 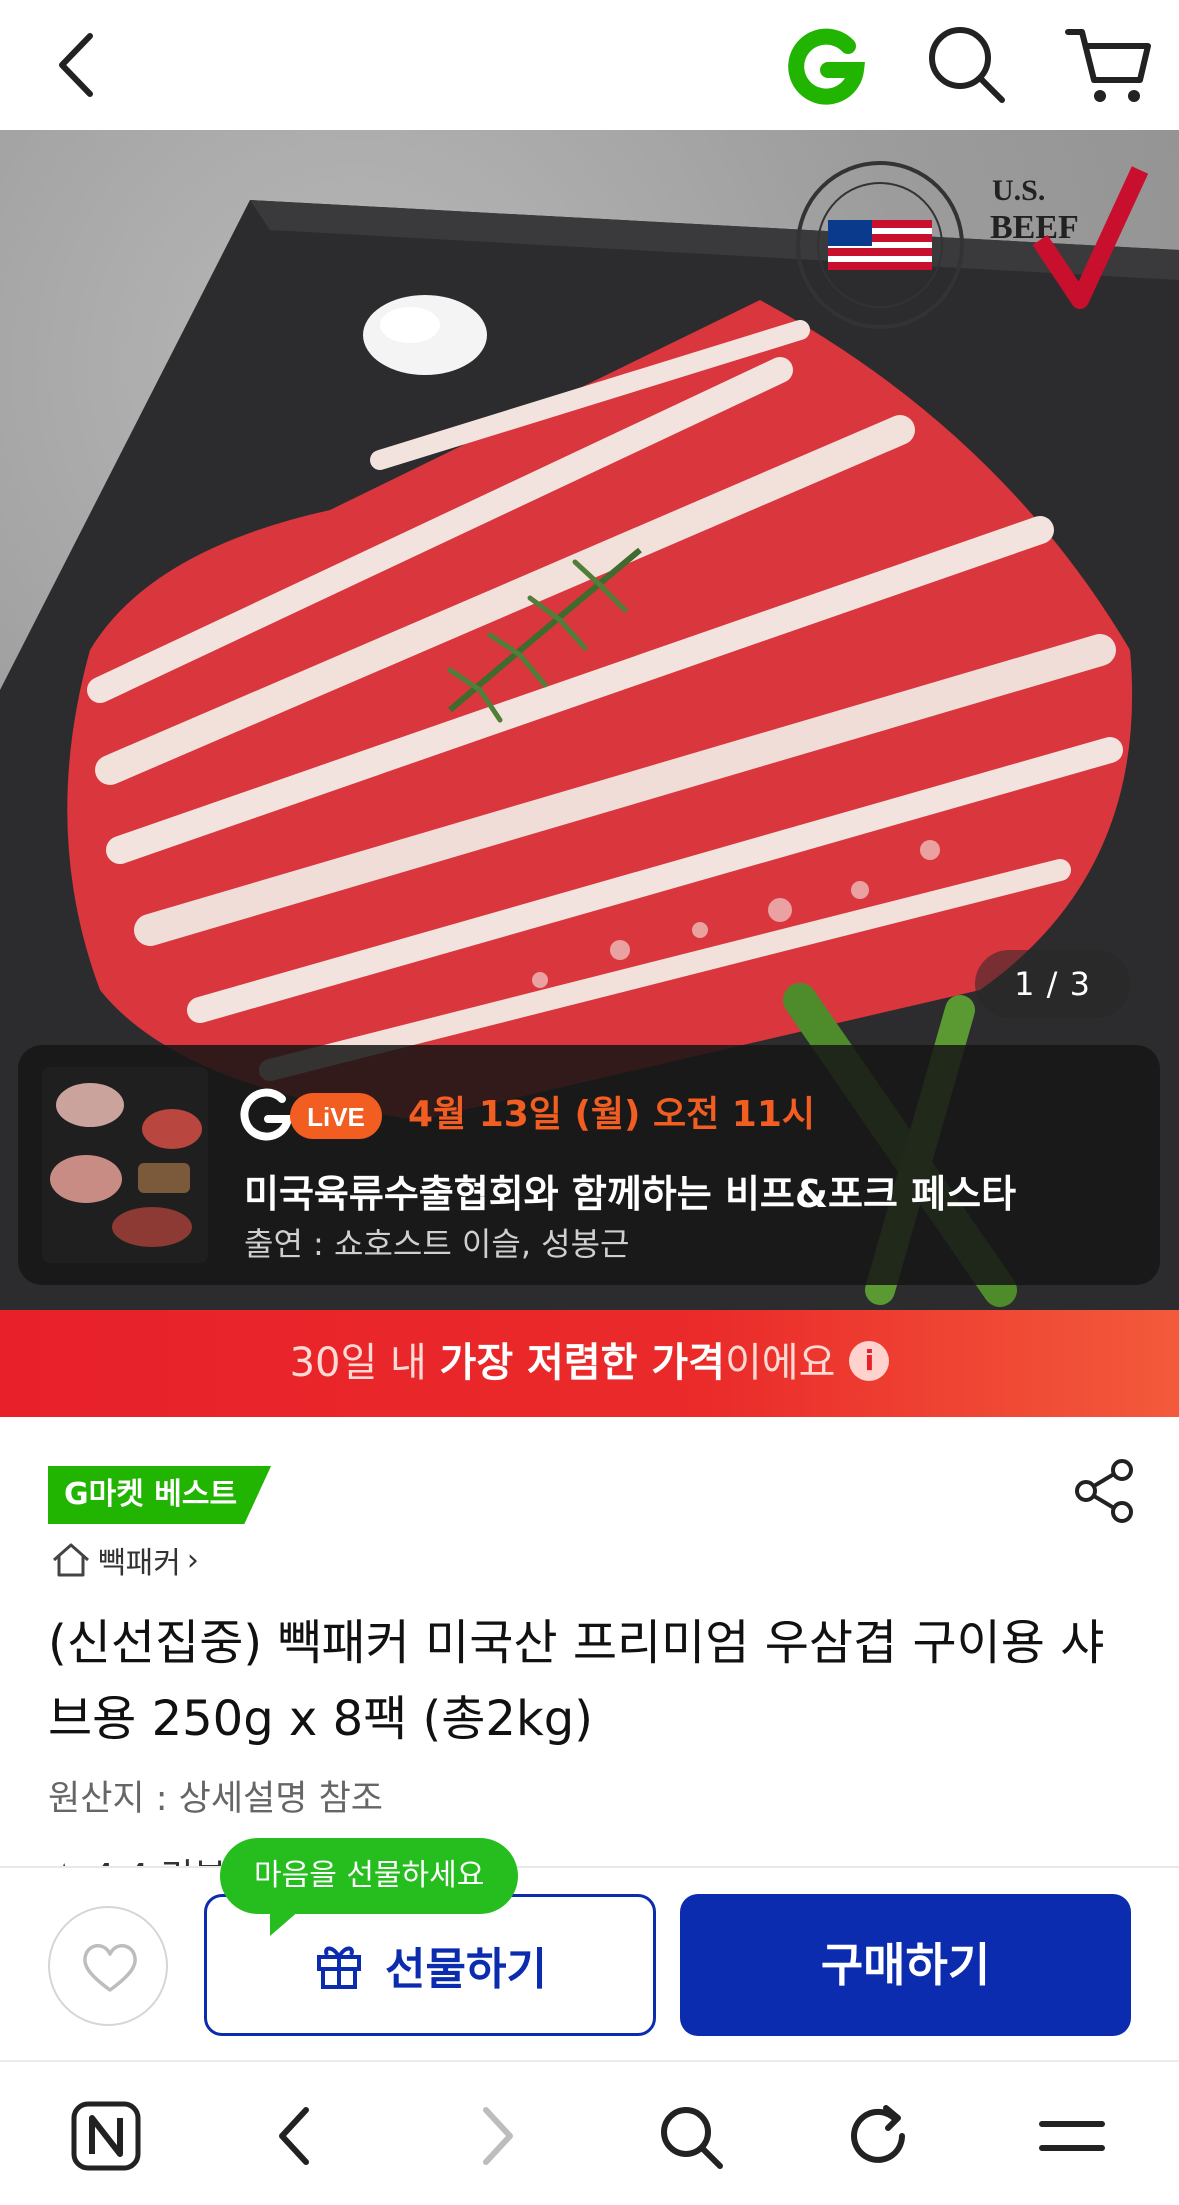 I want to click on gift-tooltip: 마음을 선물하세요, so click(x=369, y=1887).